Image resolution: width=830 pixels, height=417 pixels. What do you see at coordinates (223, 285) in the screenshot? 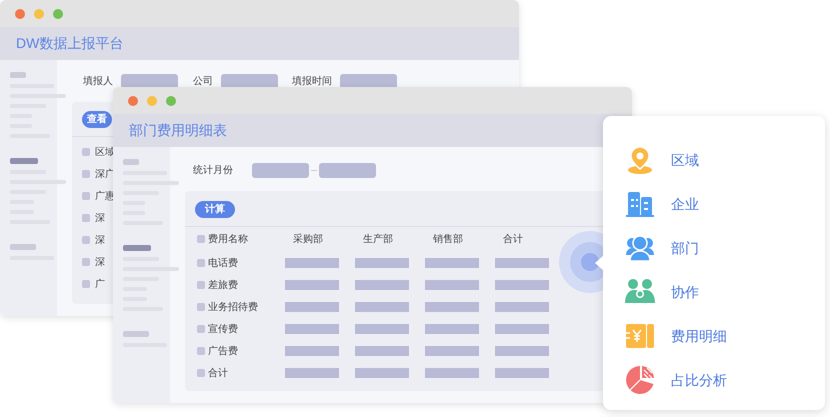
I see `row-label: 差旅费` at bounding box center [223, 285].